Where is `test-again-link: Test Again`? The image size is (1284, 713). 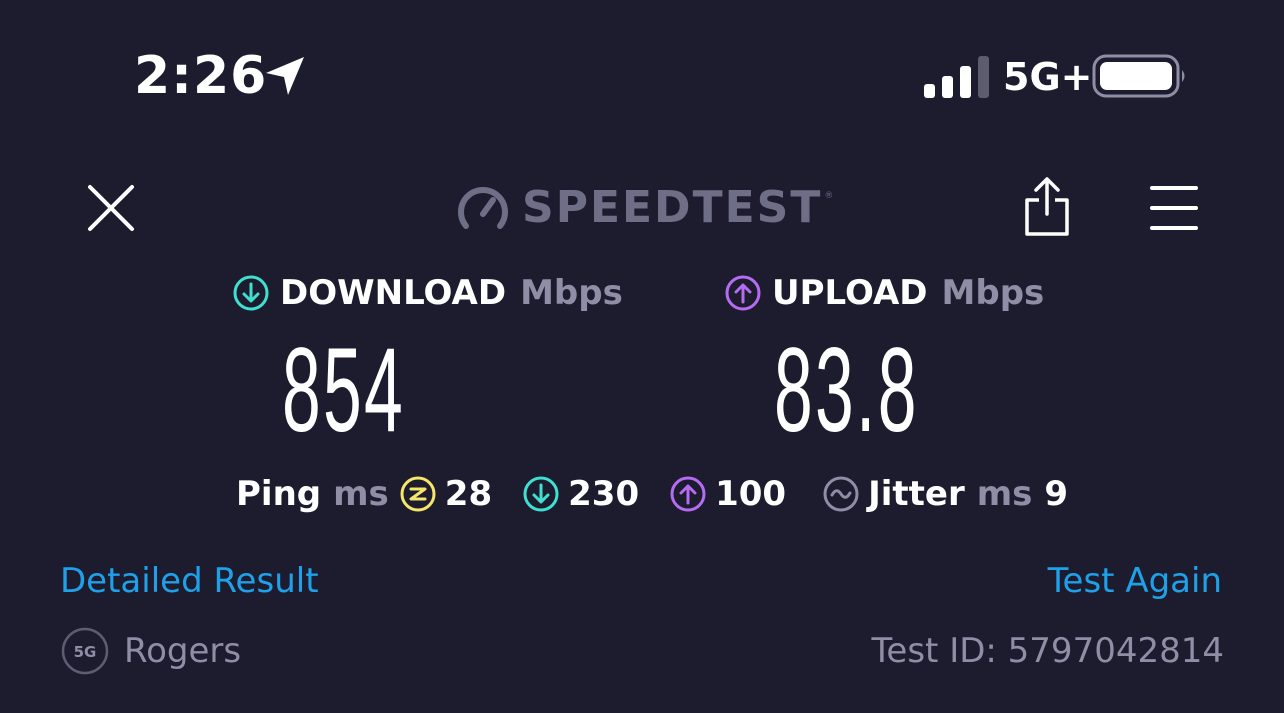 test-again-link: Test Again is located at coordinates (1135, 581).